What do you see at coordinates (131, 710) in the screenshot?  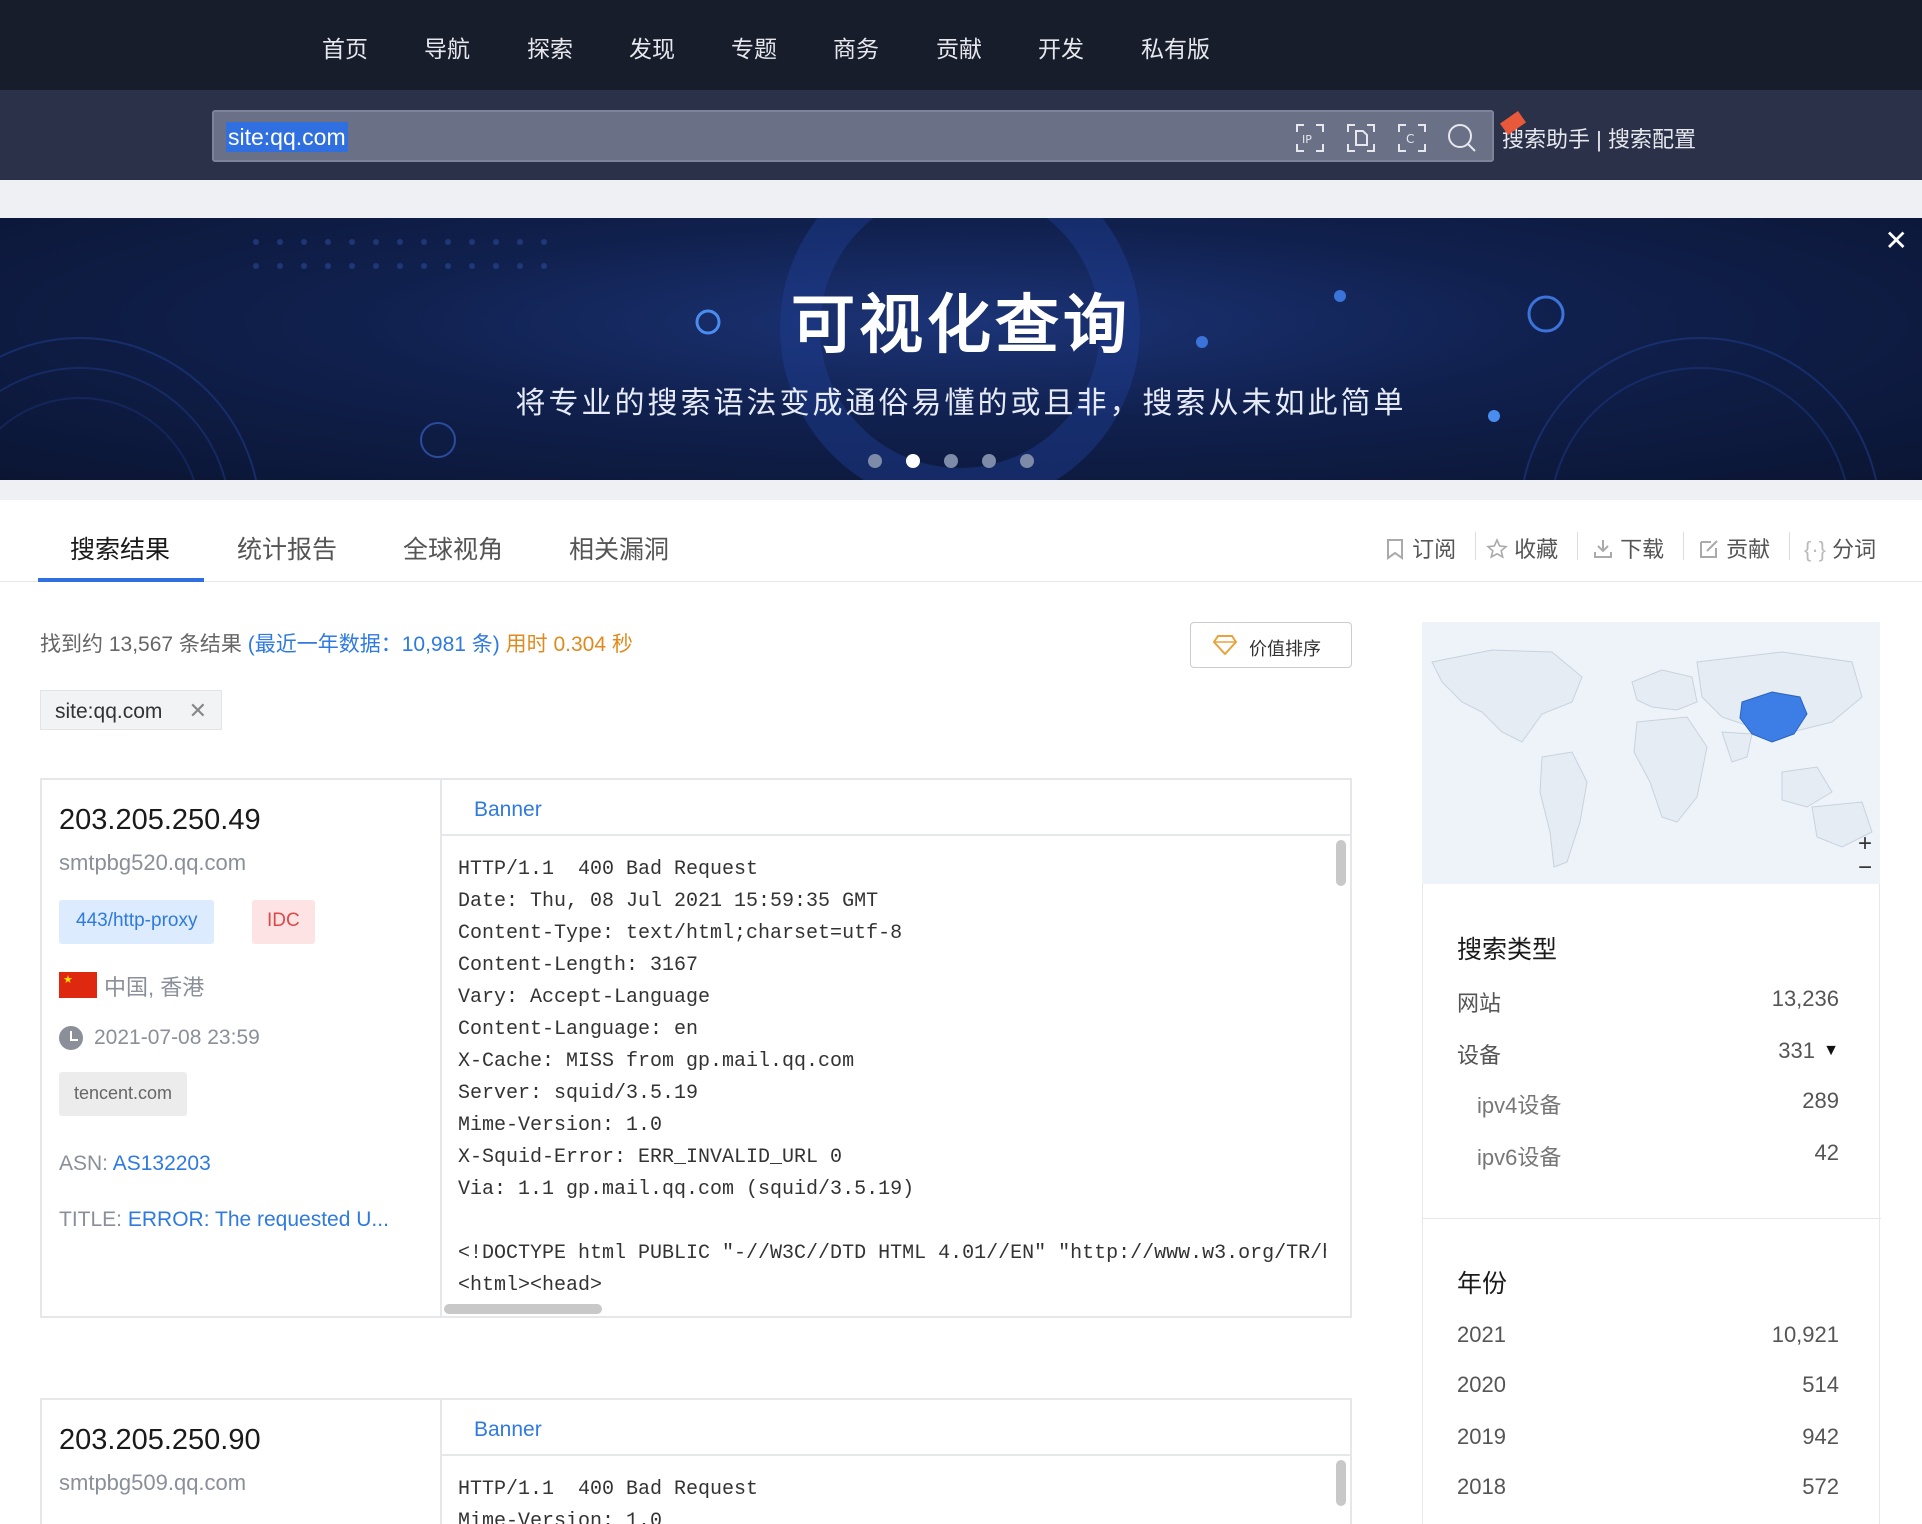 I see `filter-tag: site:qq.com ✕` at bounding box center [131, 710].